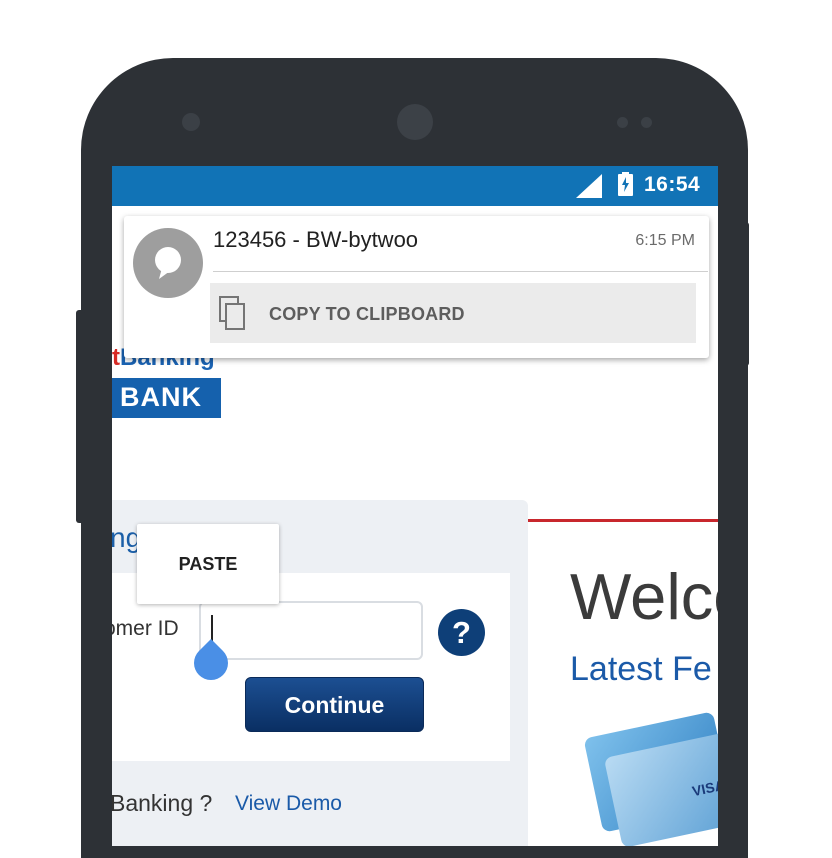 The width and height of the screenshot is (832, 858). Describe the element at coordinates (625, 184) in the screenshot. I see `battery-charging-icon` at that location.